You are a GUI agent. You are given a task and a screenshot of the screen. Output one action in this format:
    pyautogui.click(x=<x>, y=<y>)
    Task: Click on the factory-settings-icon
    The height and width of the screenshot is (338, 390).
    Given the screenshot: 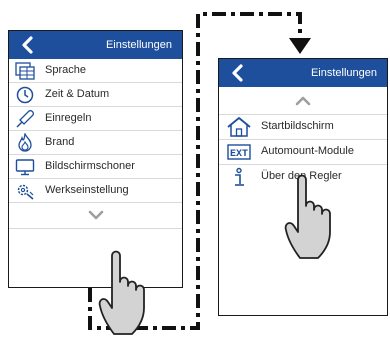 What is the action you would take?
    pyautogui.click(x=25, y=192)
    